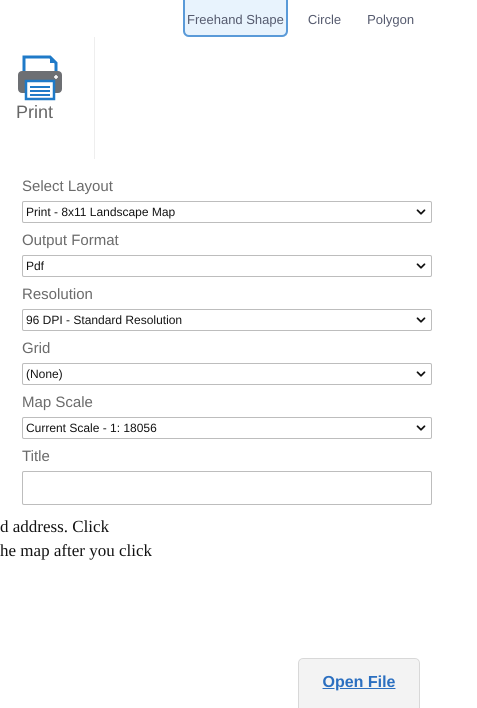 Image resolution: width=477 pixels, height=708 pixels. I want to click on dropdown: Print - 8x11 Landscape Map, so click(227, 212).